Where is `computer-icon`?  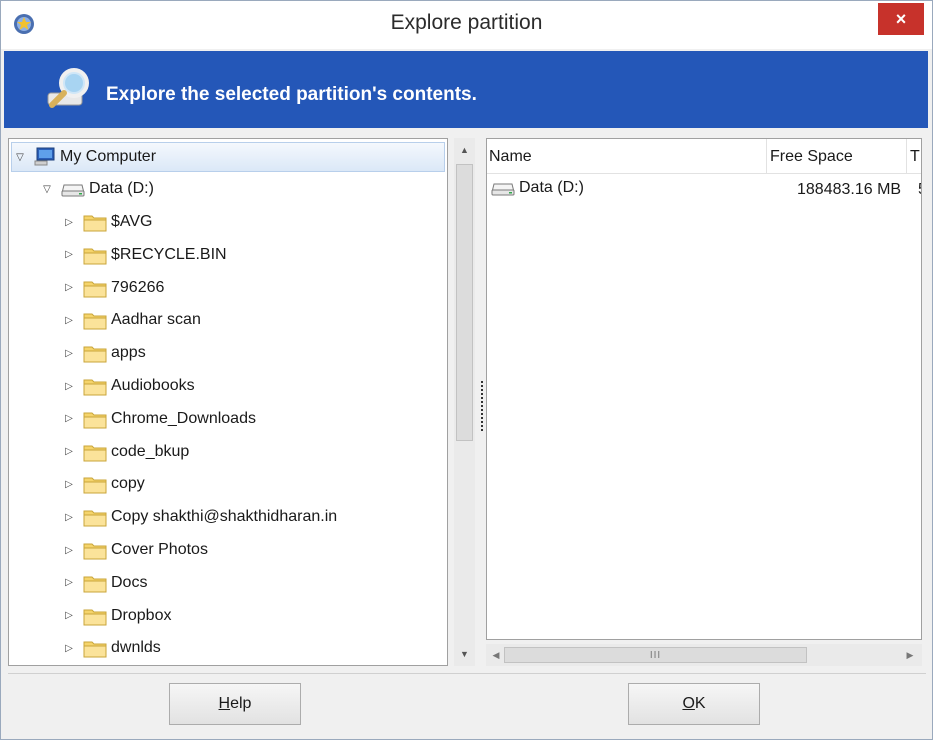
computer-icon is located at coordinates (45, 157).